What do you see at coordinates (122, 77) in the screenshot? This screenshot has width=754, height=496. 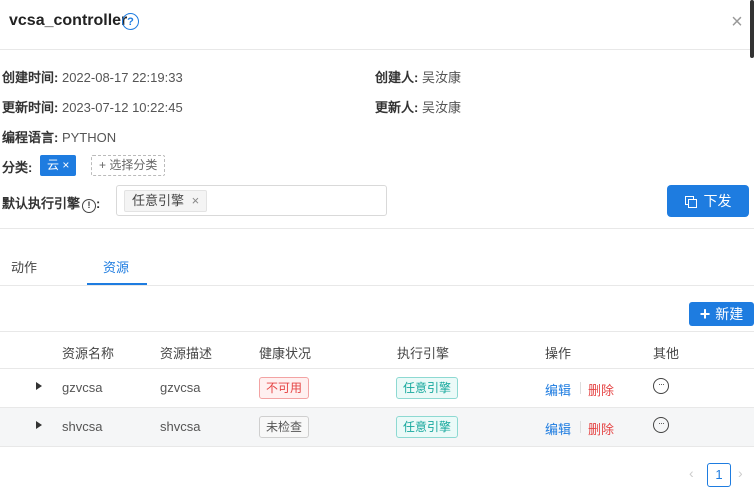 I see `created-time-value: 2022-08-17 22:19:33` at bounding box center [122, 77].